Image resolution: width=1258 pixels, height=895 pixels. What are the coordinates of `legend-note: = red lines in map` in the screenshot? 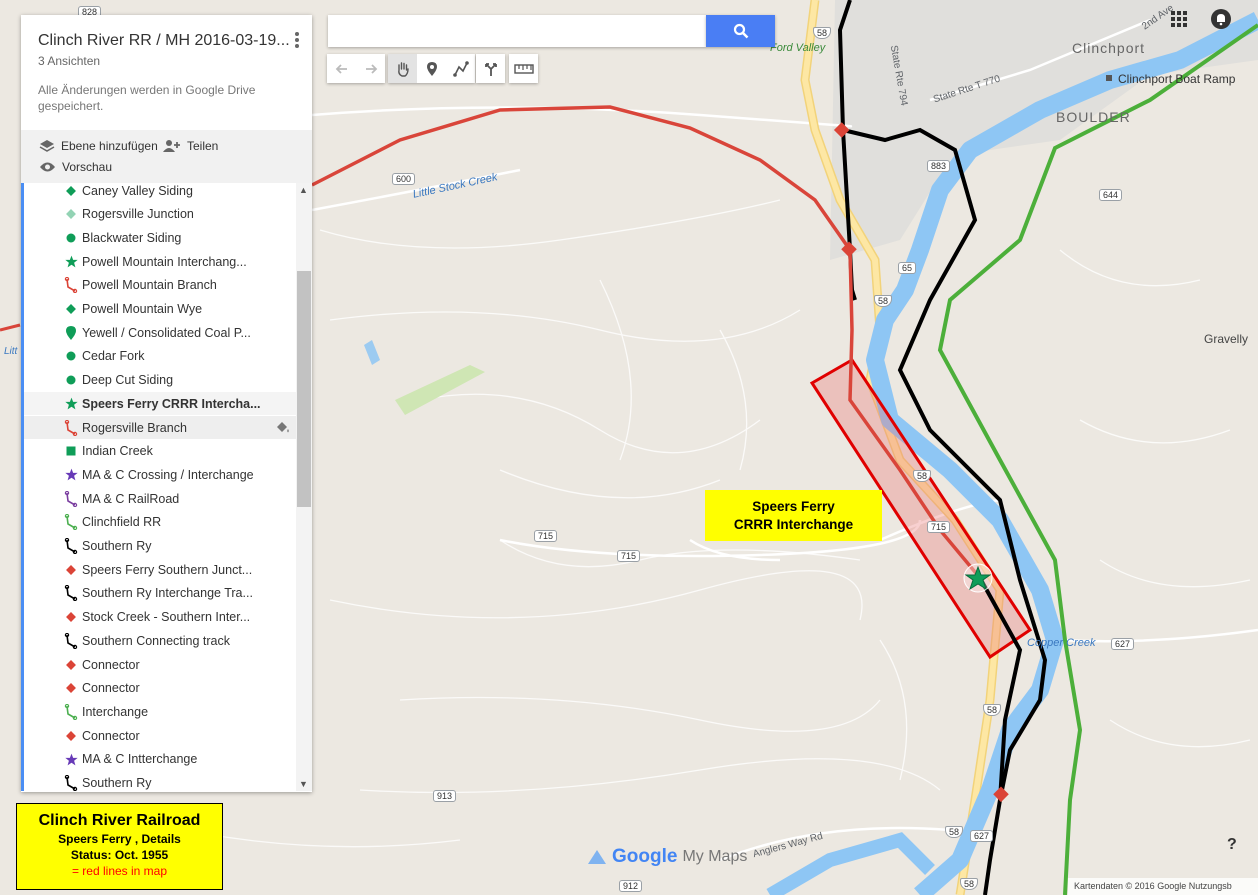 It's located at (119, 871).